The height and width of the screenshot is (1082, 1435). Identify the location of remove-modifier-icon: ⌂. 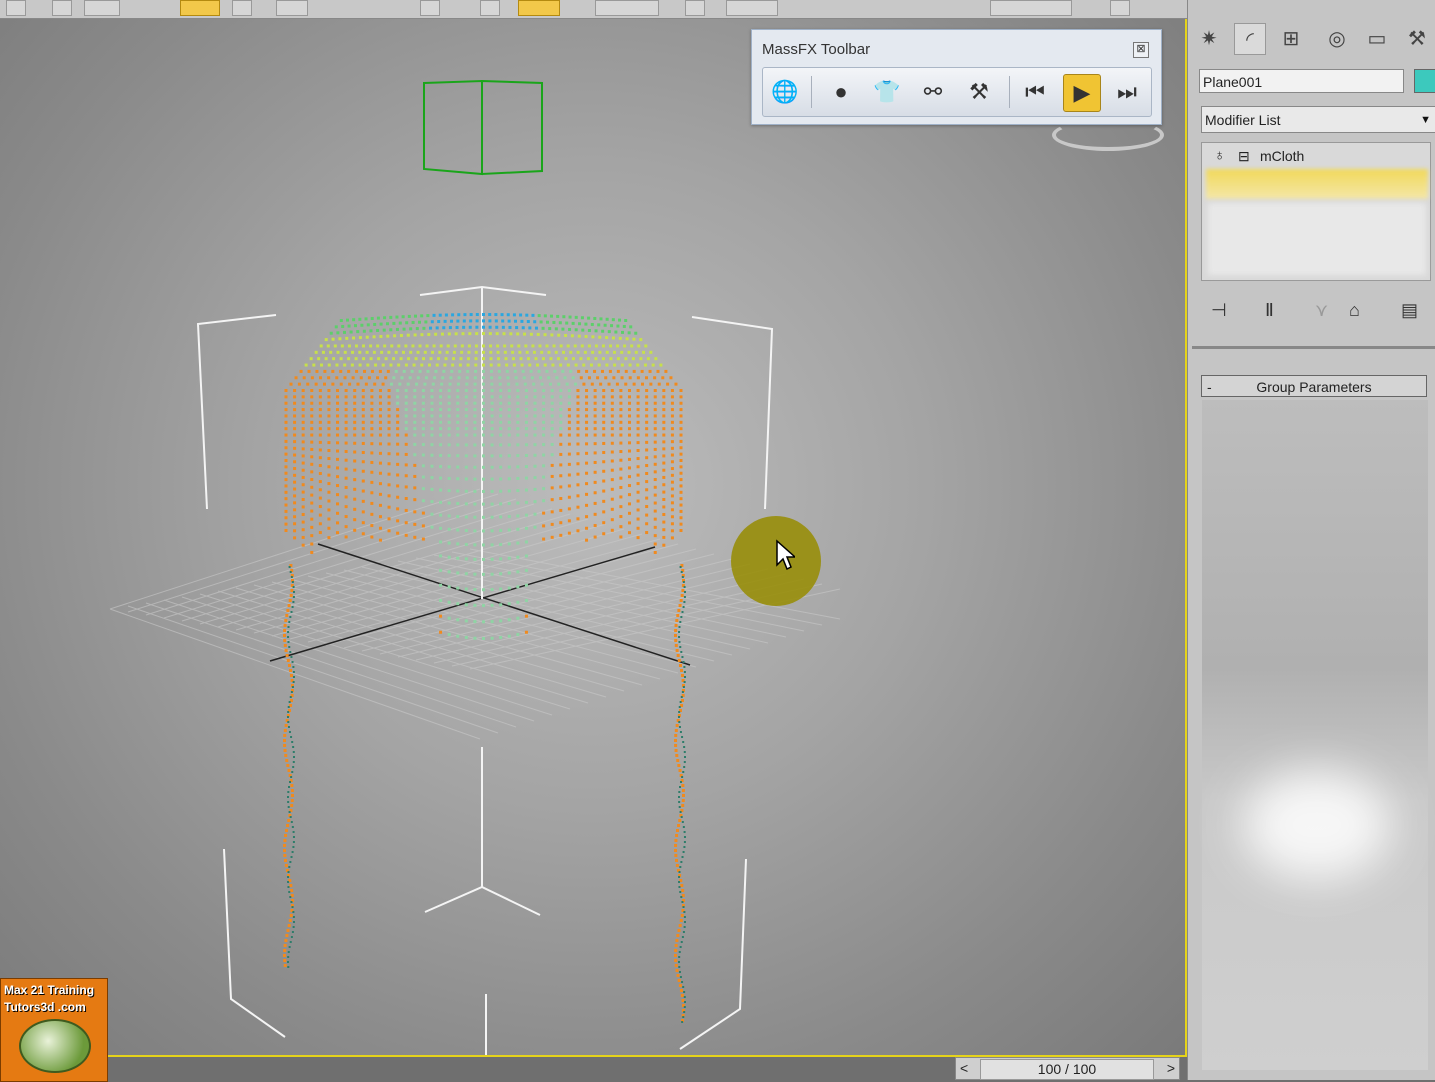
(1354, 310).